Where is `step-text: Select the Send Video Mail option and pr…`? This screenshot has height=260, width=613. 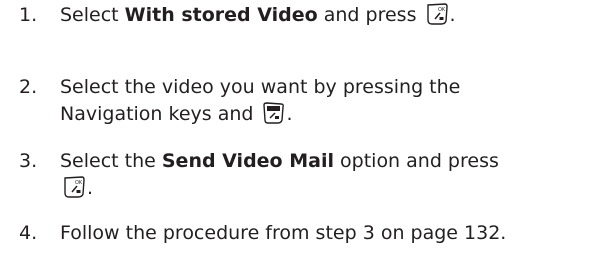 step-text: Select the Send Video Mail option and pr… is located at coordinates (279, 174).